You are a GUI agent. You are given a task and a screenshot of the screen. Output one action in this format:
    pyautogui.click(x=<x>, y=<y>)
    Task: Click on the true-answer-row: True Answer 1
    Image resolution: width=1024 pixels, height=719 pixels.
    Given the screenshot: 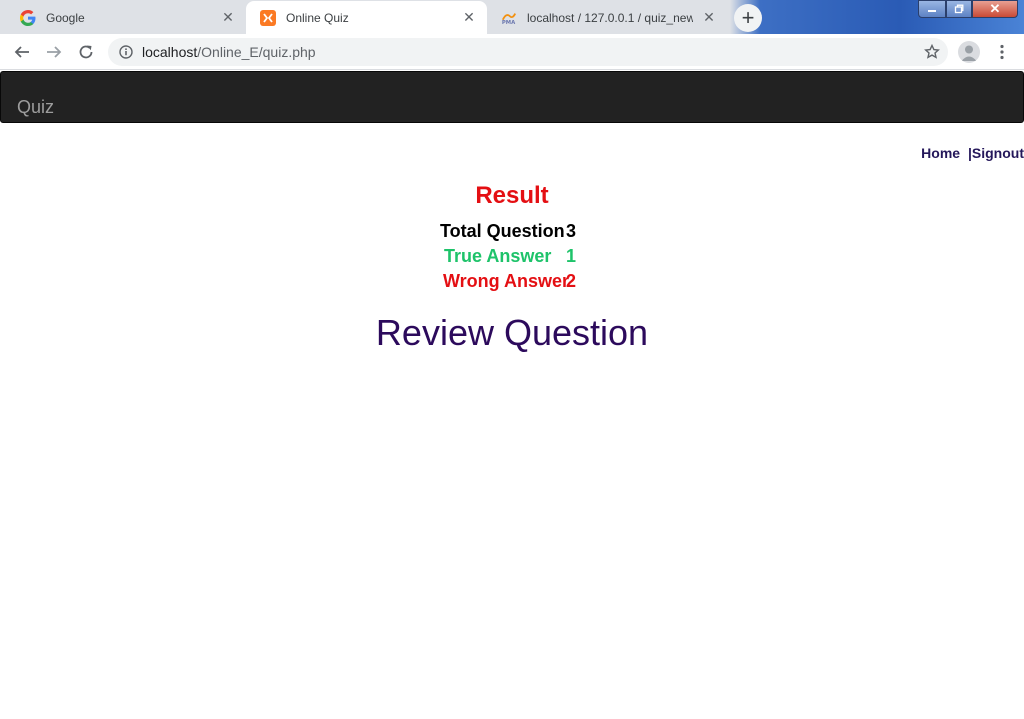 What is the action you would take?
    pyautogui.click(x=508, y=256)
    